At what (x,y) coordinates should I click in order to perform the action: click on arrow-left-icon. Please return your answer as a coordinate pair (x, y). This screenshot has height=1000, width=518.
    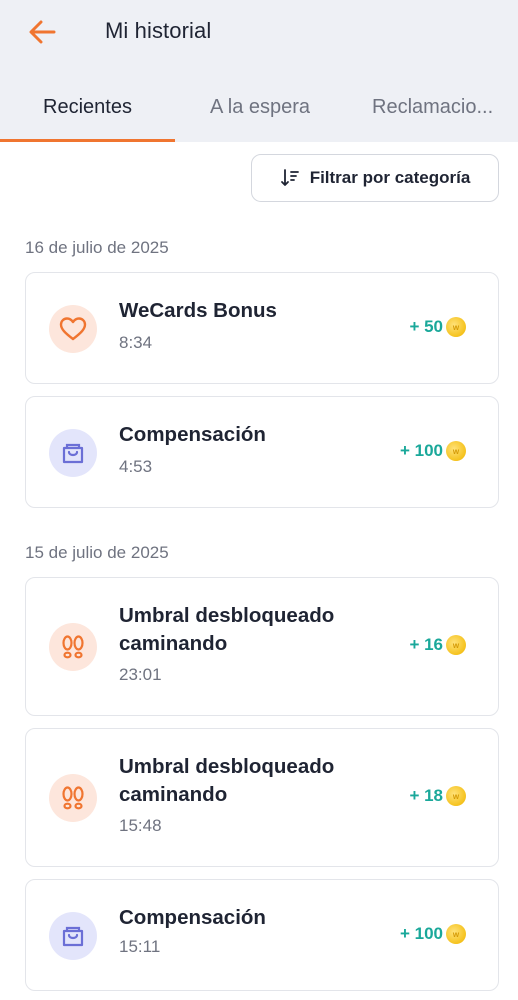
    Looking at the image, I should click on (42, 32).